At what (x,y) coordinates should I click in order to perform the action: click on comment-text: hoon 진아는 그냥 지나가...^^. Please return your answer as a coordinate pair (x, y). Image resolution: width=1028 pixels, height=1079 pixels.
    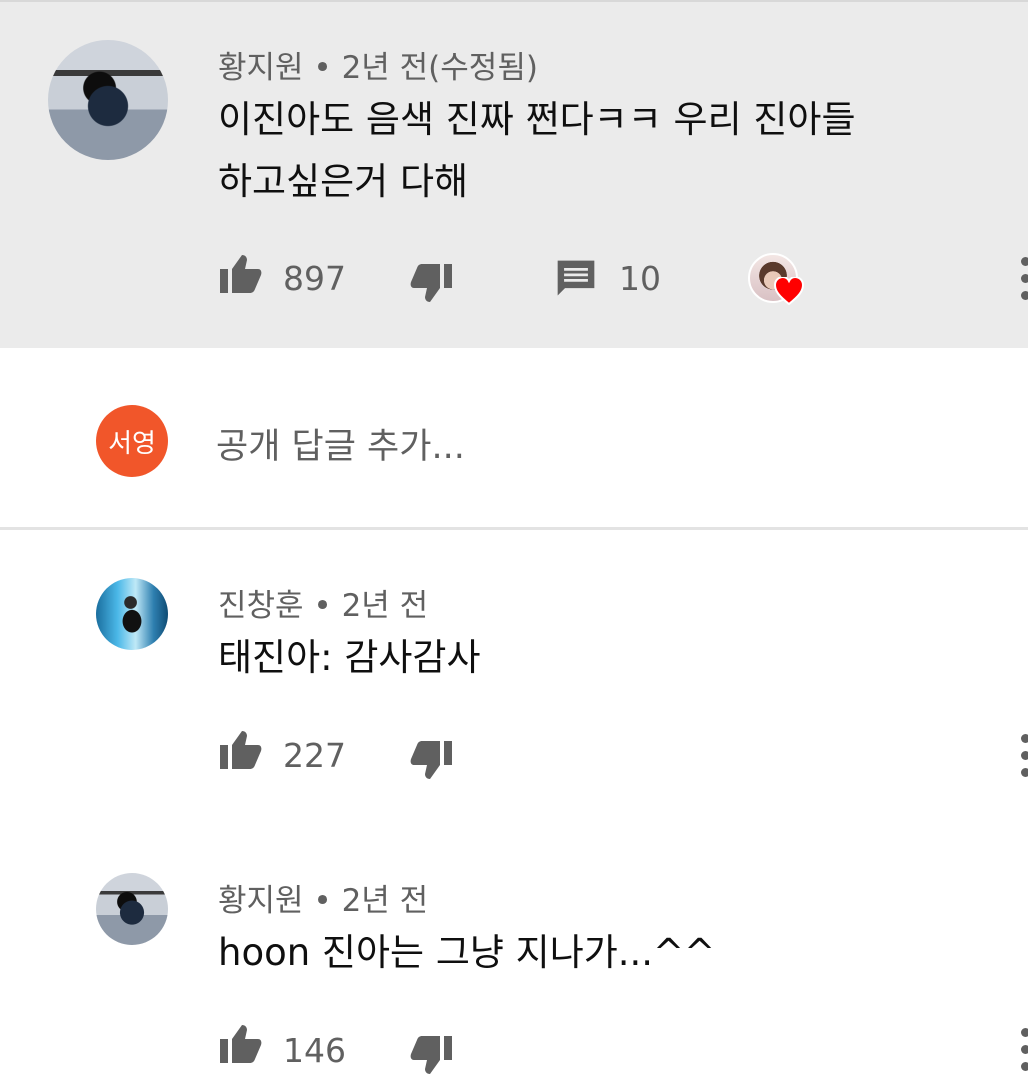
    Looking at the image, I should click on (466, 953).